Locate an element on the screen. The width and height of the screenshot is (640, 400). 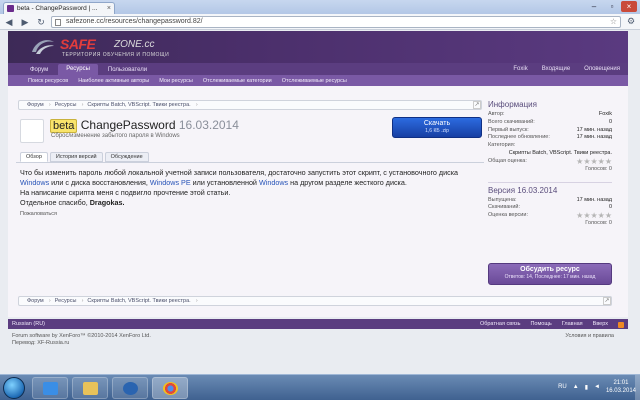
info-key: Автор: is located at coordinates (496, 114).